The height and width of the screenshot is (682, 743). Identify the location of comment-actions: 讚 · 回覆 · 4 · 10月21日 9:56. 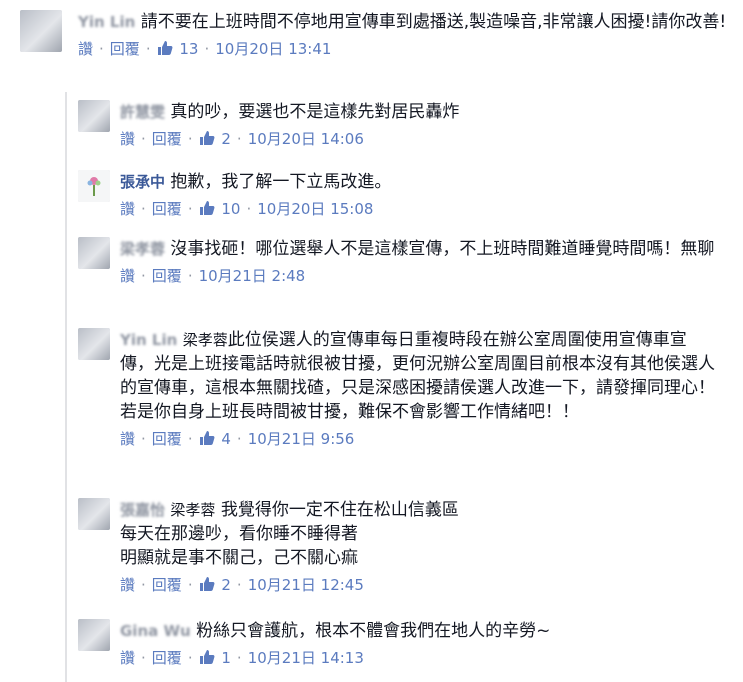
(237, 438).